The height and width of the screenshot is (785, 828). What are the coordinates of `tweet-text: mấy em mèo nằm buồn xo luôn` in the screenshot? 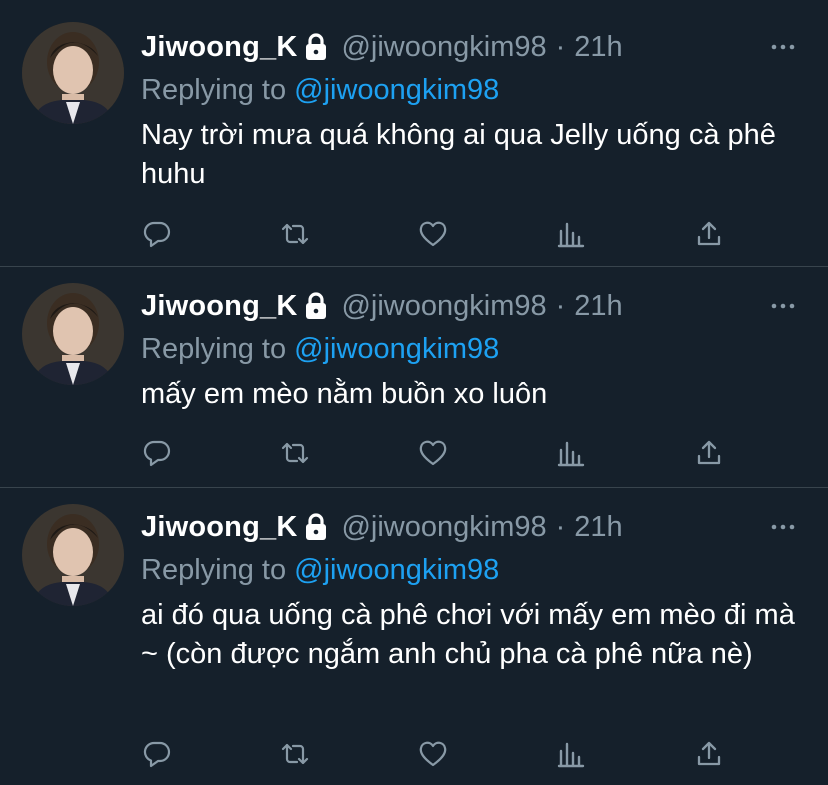 It's located at (344, 394).